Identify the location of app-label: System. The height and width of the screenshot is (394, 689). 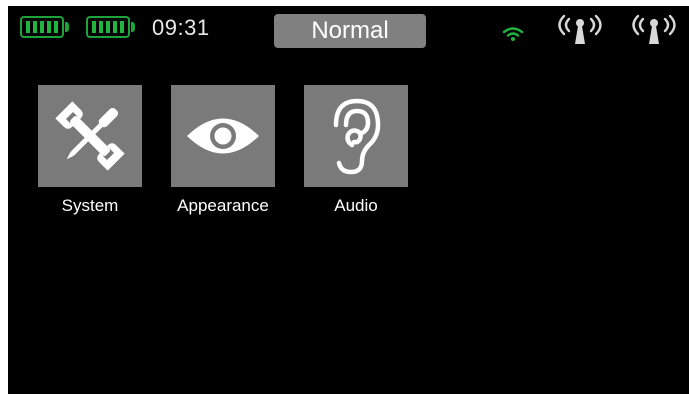
(90, 205).